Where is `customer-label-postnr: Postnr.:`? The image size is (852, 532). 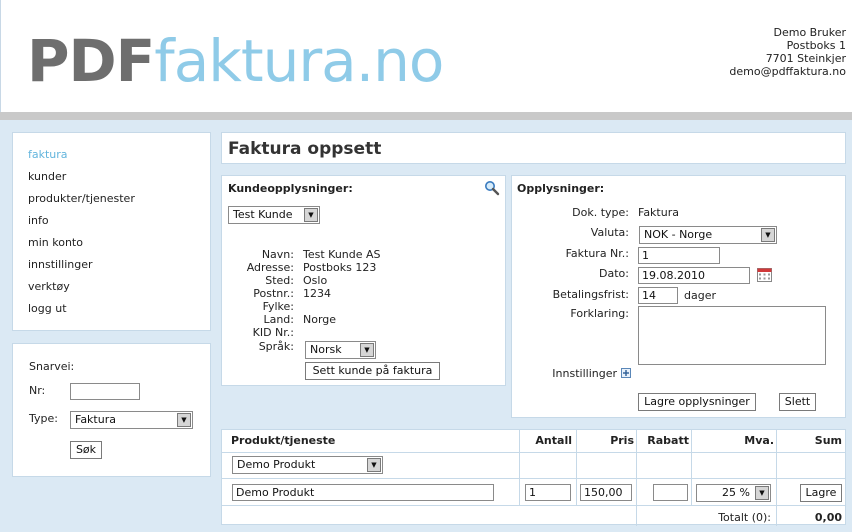
customer-label-postnr: Postnr.: is located at coordinates (273, 293).